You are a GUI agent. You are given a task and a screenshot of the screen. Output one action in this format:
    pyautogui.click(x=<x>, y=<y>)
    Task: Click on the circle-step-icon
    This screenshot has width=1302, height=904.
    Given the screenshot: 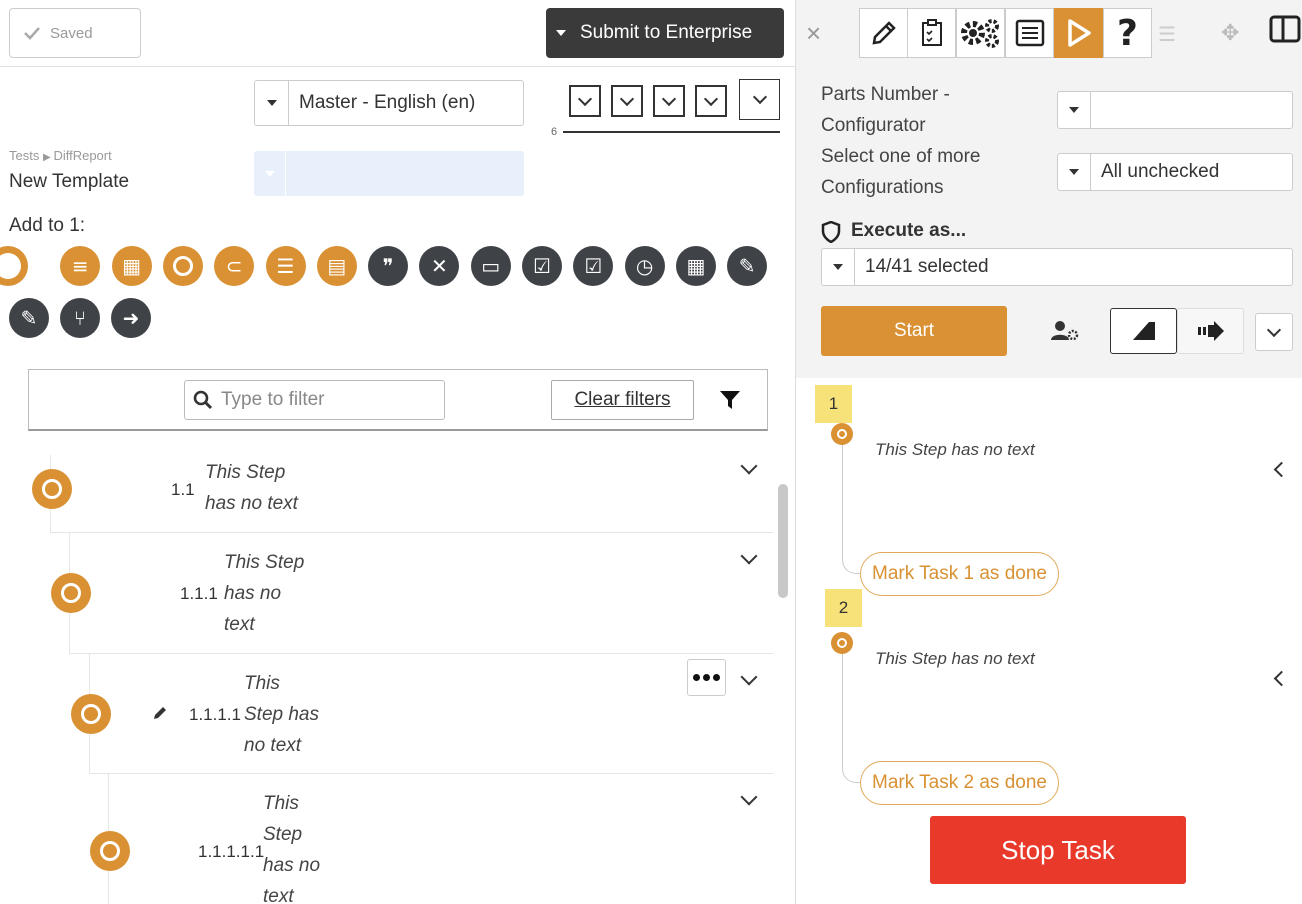 What is the action you would take?
    pyautogui.click(x=182, y=266)
    